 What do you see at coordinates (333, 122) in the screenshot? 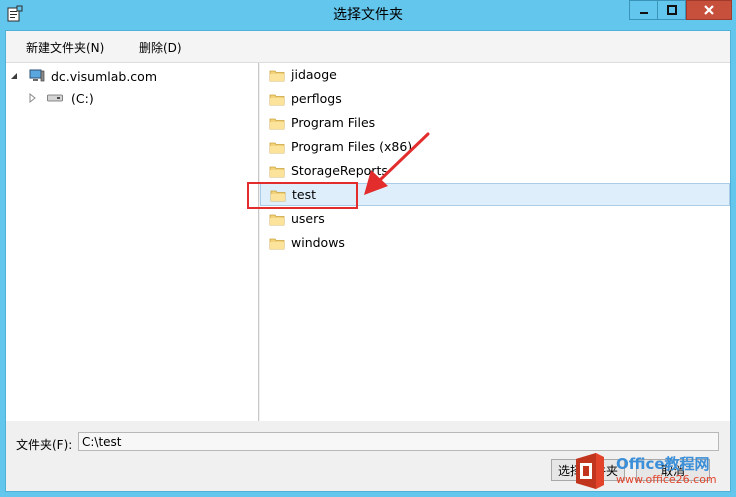
I see `folder-label: Program Files` at bounding box center [333, 122].